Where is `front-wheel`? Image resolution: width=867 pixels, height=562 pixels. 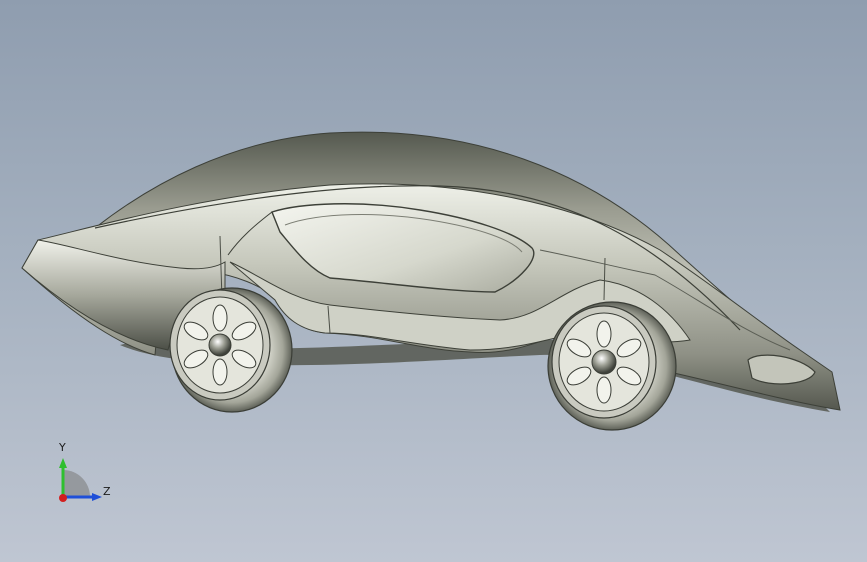 front-wheel is located at coordinates (231, 350).